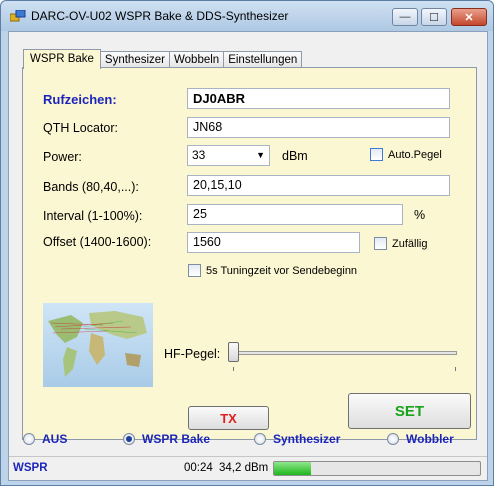 The height and width of the screenshot is (486, 494). What do you see at coordinates (91, 187) in the screenshot?
I see `bands-label: Bands (80,40,...):` at bounding box center [91, 187].